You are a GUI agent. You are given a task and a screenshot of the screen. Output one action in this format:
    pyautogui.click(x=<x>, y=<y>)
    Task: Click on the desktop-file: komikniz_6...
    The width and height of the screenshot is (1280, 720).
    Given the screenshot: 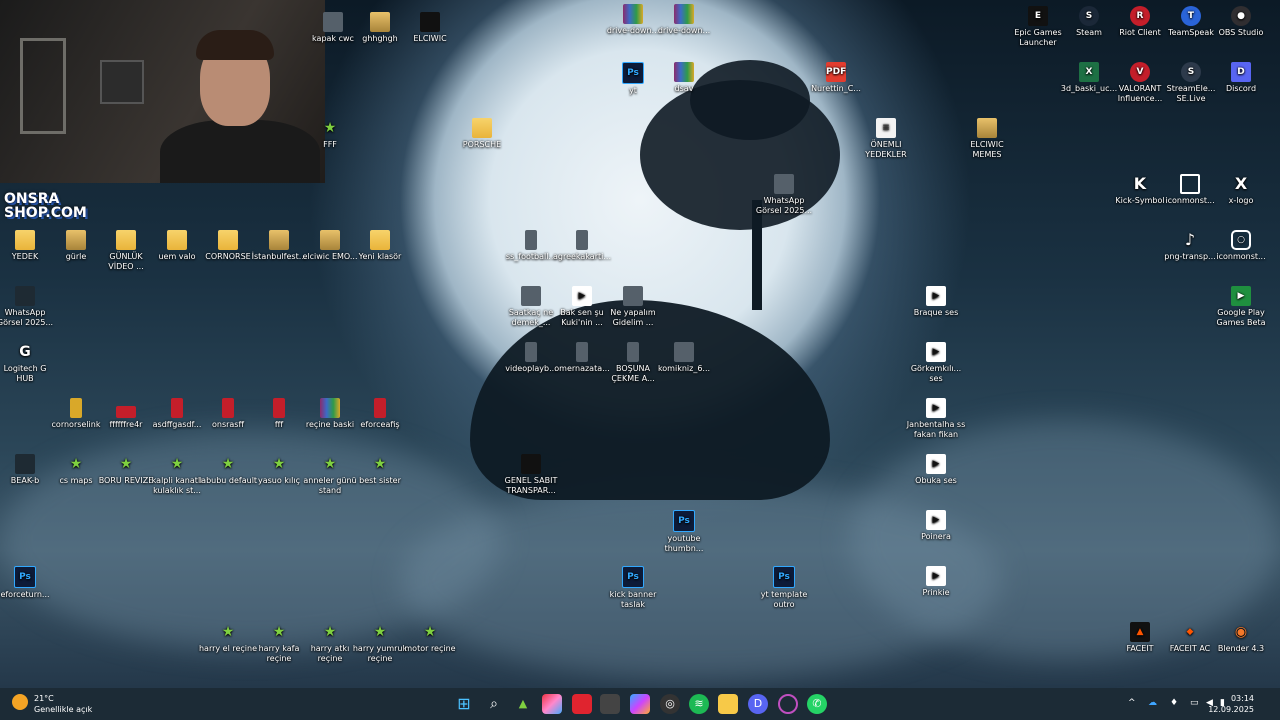 What is the action you would take?
    pyautogui.click(x=684, y=358)
    